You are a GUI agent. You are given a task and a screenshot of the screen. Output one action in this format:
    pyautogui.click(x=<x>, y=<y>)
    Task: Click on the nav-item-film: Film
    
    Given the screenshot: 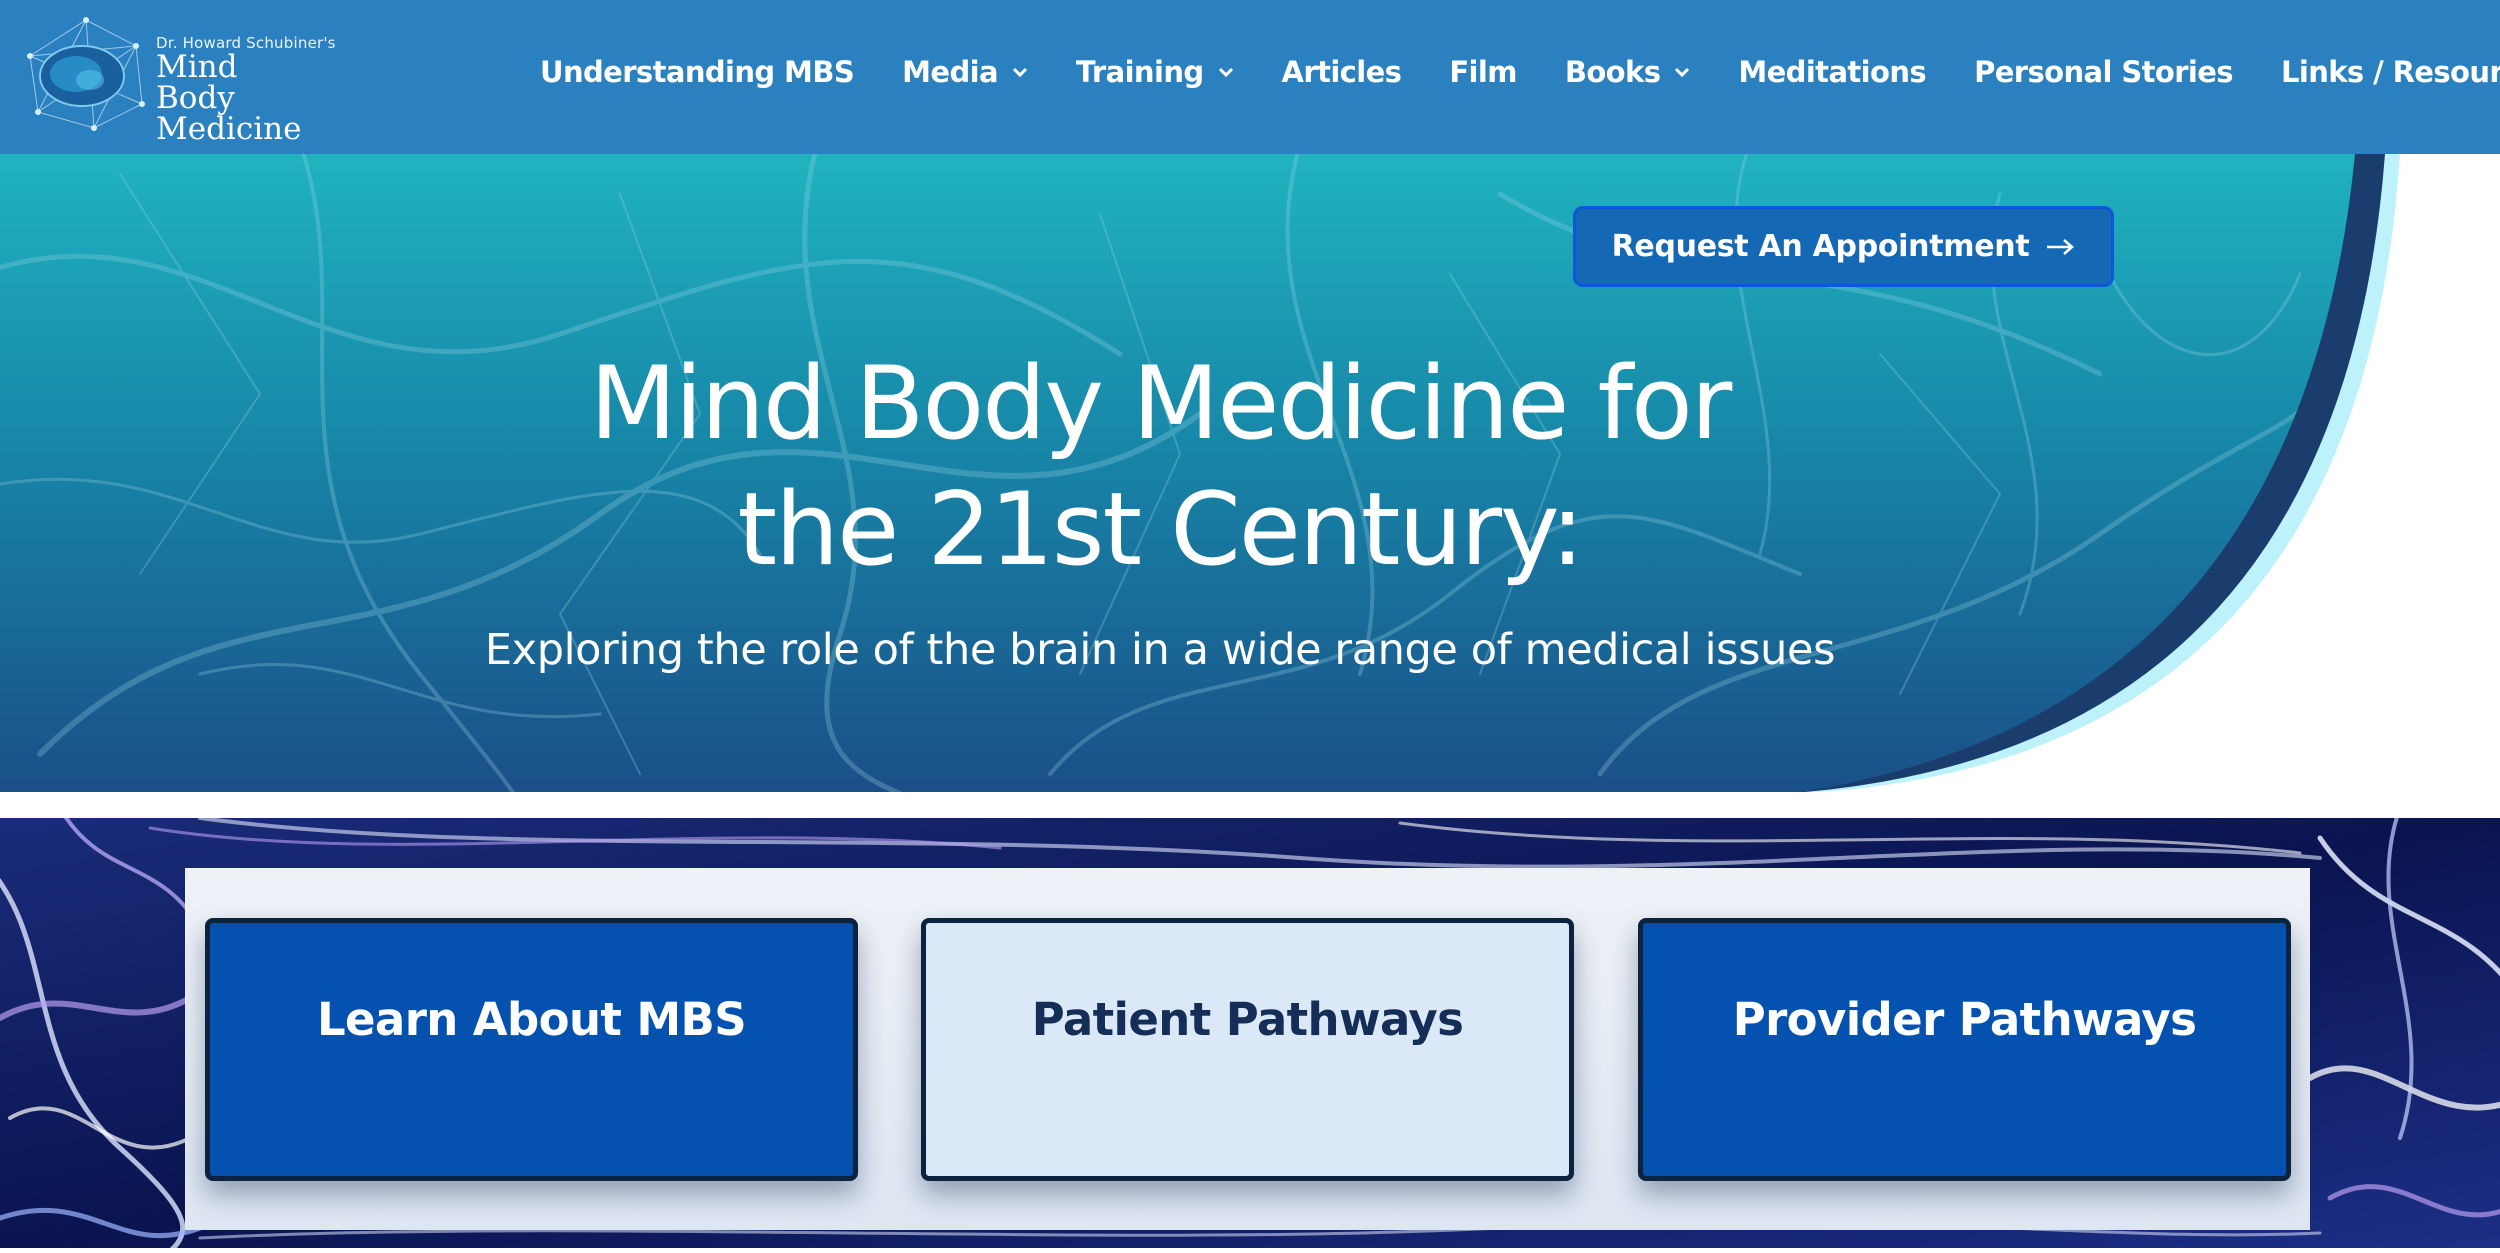 What is the action you would take?
    pyautogui.click(x=1483, y=72)
    